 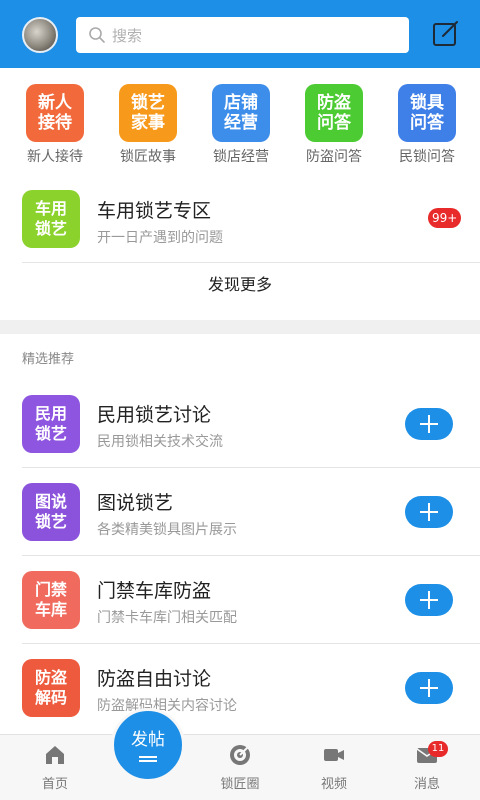 What do you see at coordinates (240, 688) in the screenshot?
I see `recommend-row-anti-theft: 防盗 解码 防盗自由讨论 防盗解码相关内容讨论` at bounding box center [240, 688].